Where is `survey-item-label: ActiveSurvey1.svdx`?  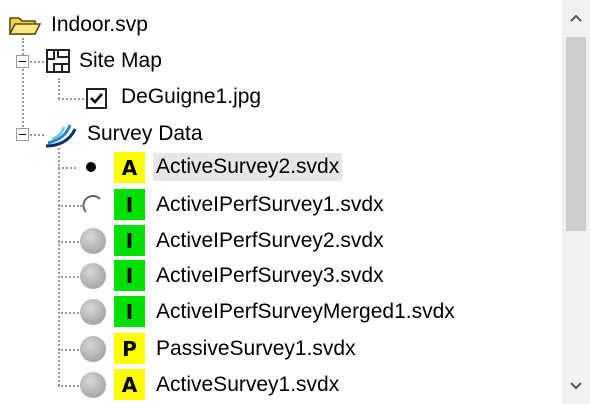 survey-item-label: ActiveSurvey1.svdx is located at coordinates (248, 384).